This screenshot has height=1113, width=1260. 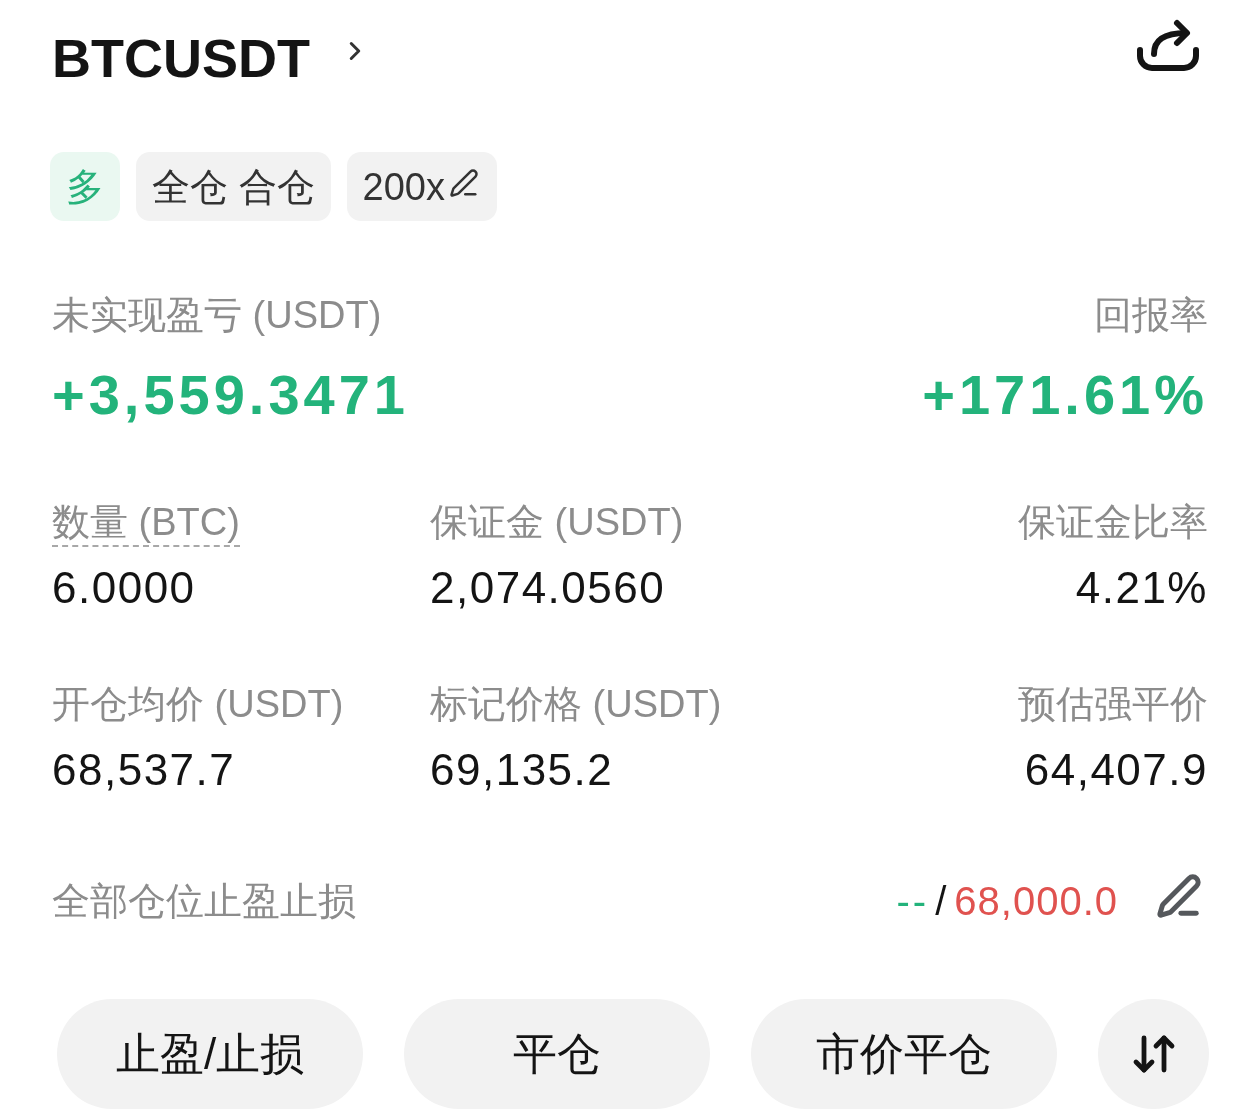 I want to click on return-rate-value: +171.61%, so click(x=1065, y=395).